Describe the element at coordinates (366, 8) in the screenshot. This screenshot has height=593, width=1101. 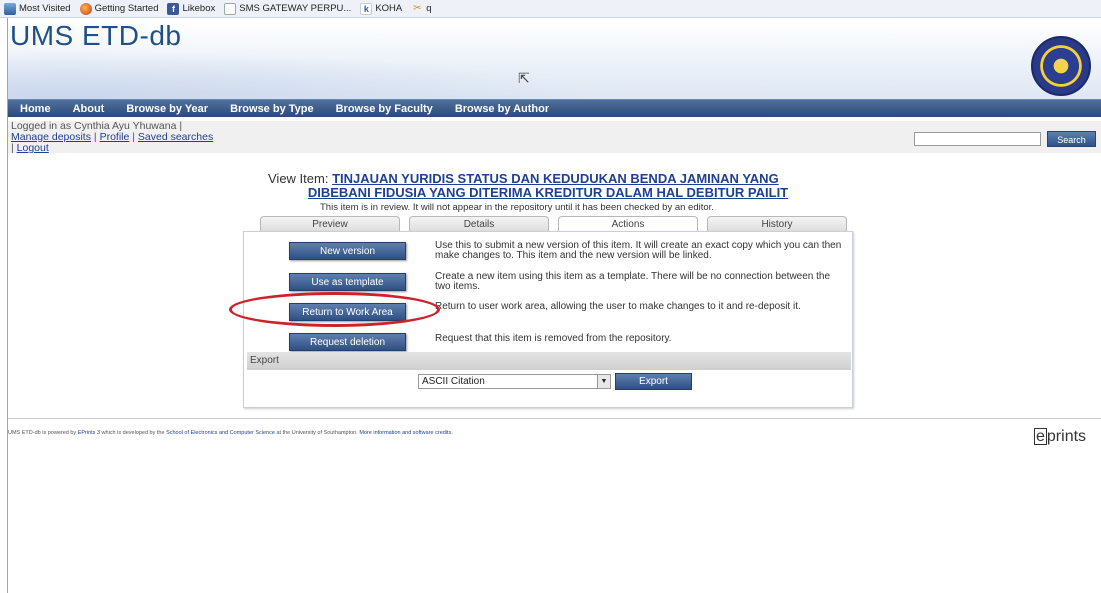
I see `koha-icon: k` at that location.